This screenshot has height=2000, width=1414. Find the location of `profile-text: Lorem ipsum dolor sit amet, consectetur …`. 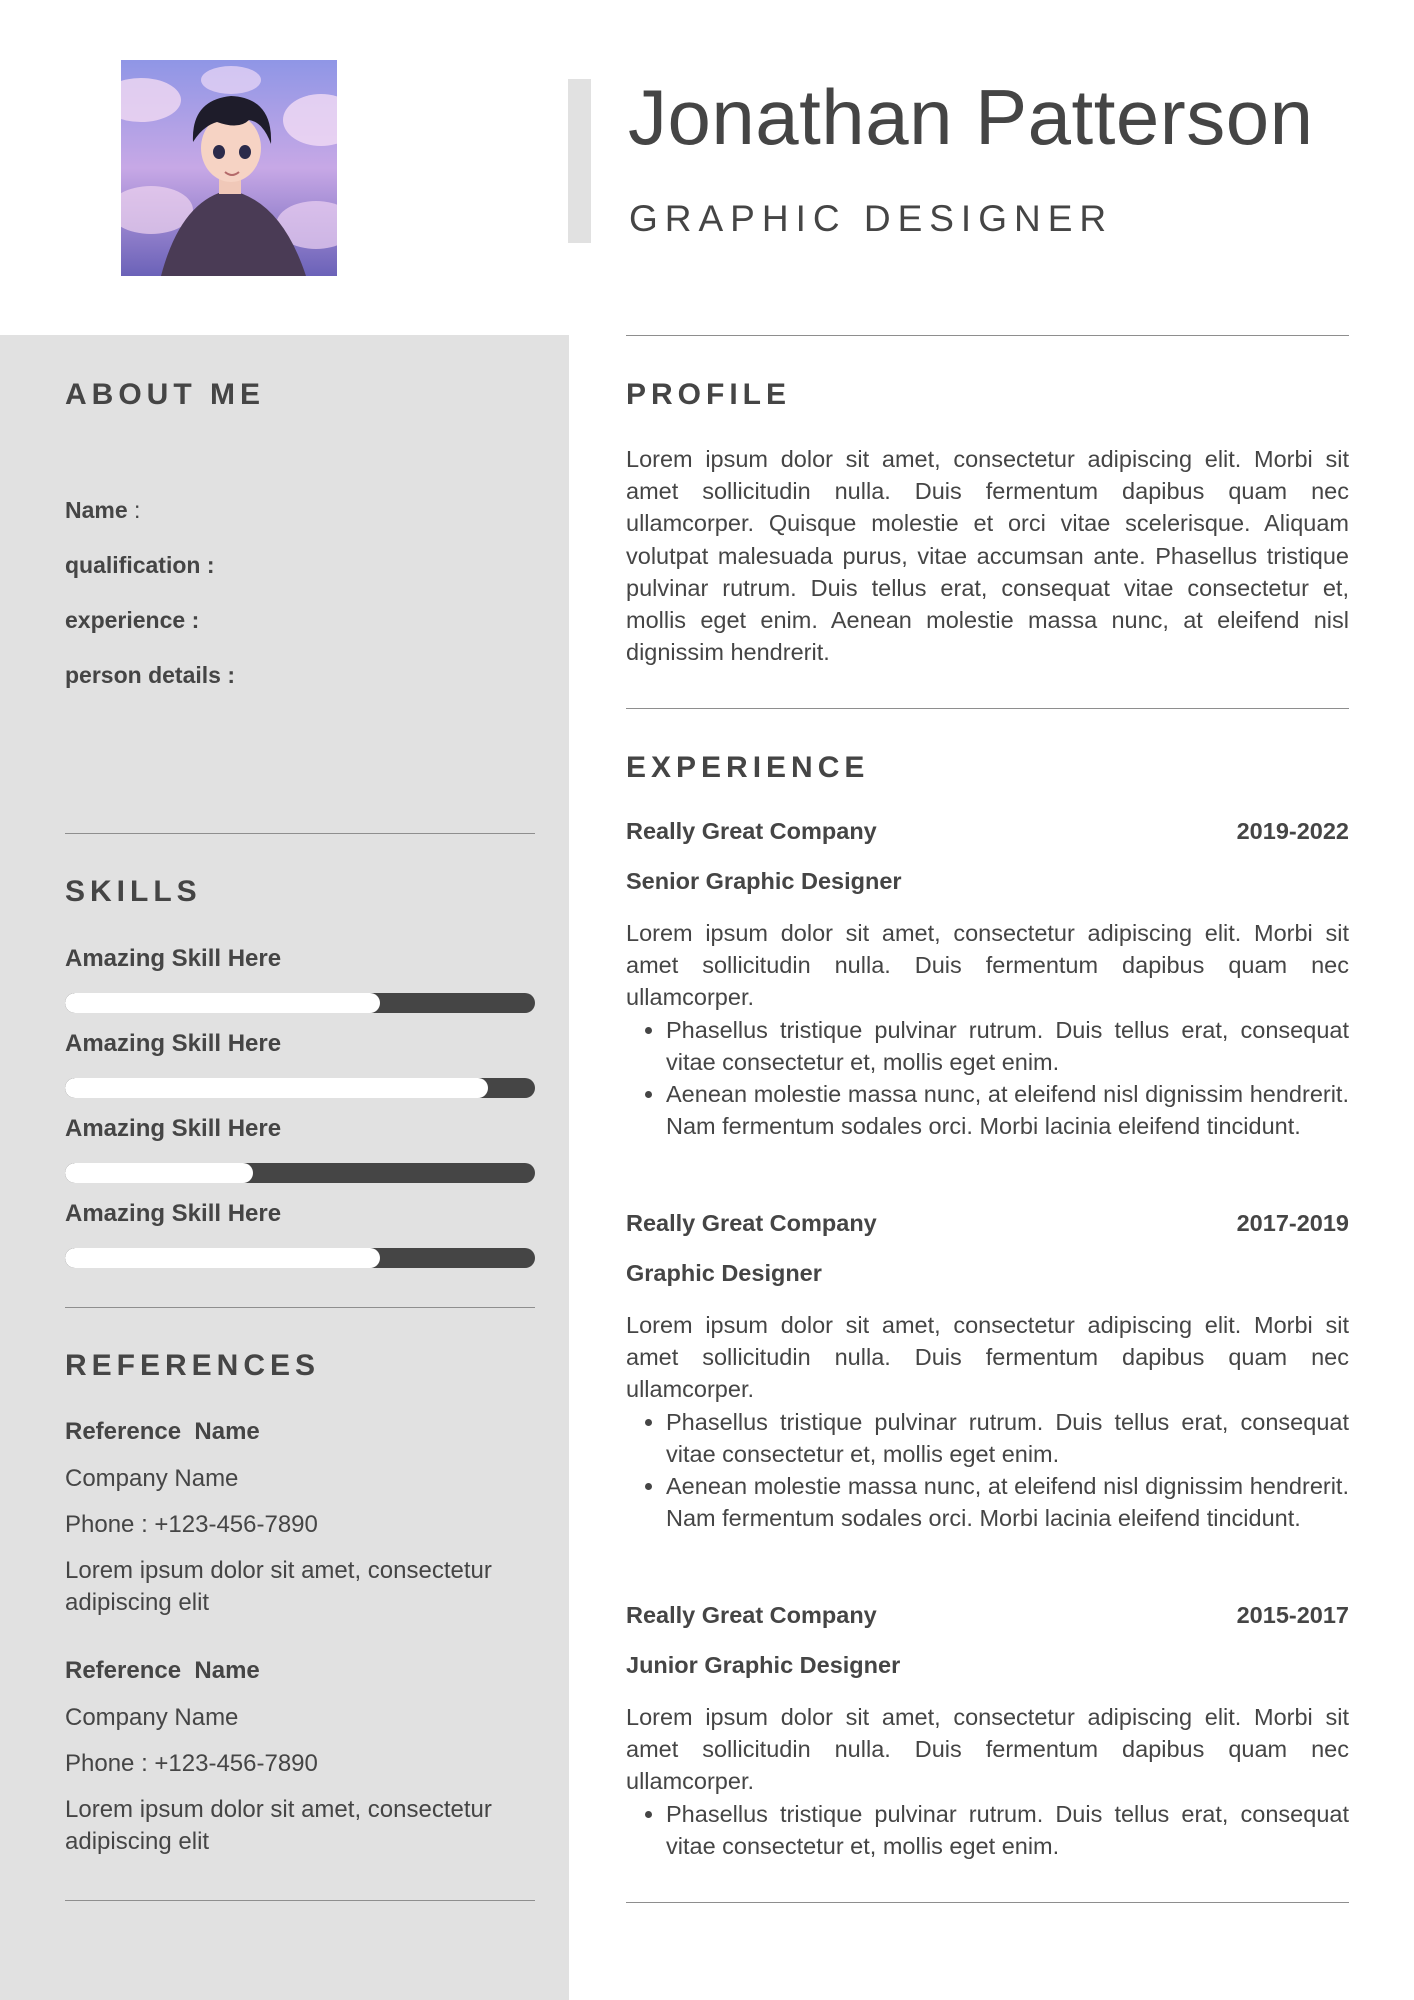

profile-text: Lorem ipsum dolor sit amet, consectetur … is located at coordinates (987, 556).